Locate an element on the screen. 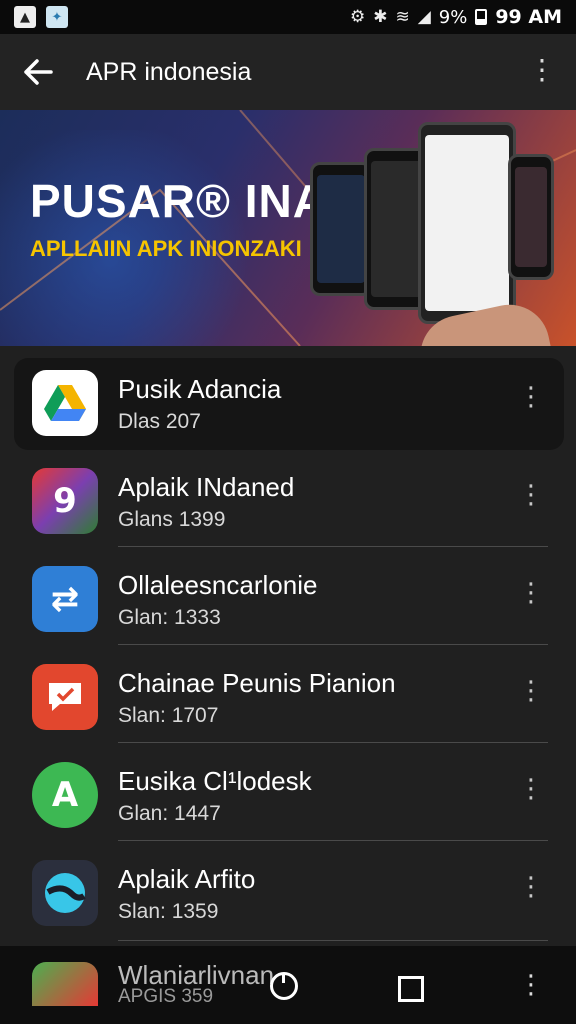 The height and width of the screenshot is (1024, 576). wifi-icon: ≋ is located at coordinates (402, 17).